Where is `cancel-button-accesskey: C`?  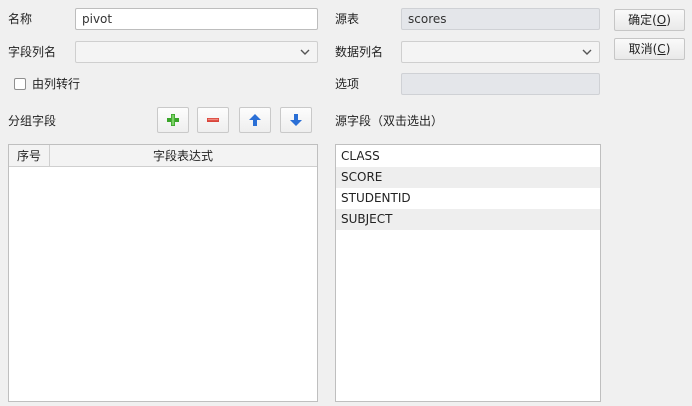 cancel-button-accesskey: C is located at coordinates (661, 49).